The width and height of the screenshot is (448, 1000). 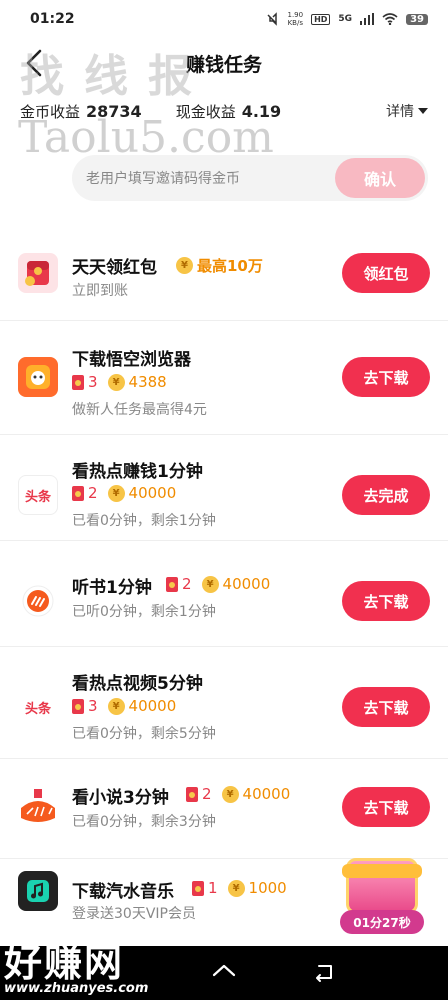 I want to click on task-item-wukong-browser: 下载悟空浏览器 3 ¥ 4388 做新人任务最高得4元 去下载, so click(x=224, y=378).